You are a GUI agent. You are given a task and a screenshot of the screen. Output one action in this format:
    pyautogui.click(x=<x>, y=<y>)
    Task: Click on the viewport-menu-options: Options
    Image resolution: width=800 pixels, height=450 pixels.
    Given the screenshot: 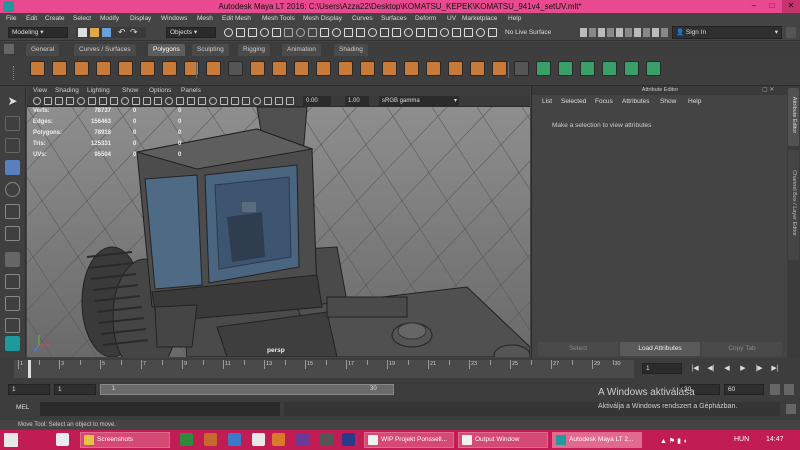 What is the action you would take?
    pyautogui.click(x=160, y=90)
    